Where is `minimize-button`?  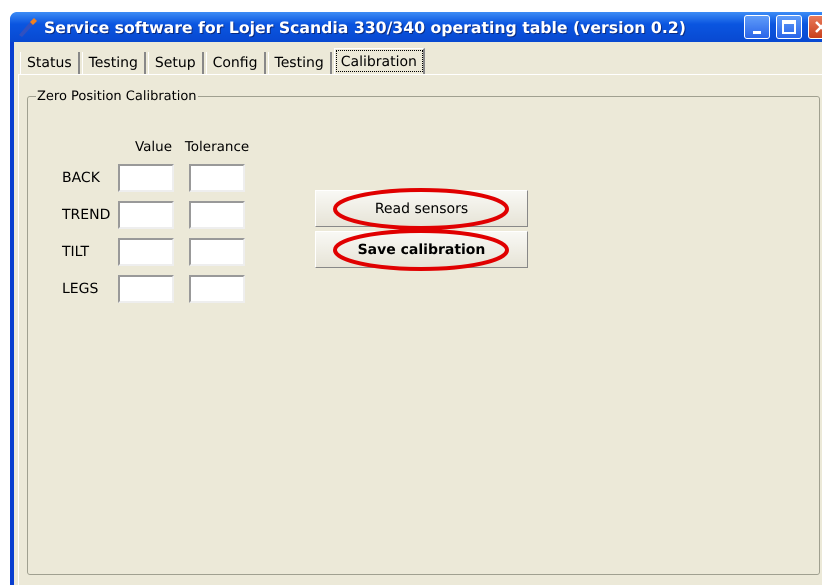
minimize-button is located at coordinates (757, 27).